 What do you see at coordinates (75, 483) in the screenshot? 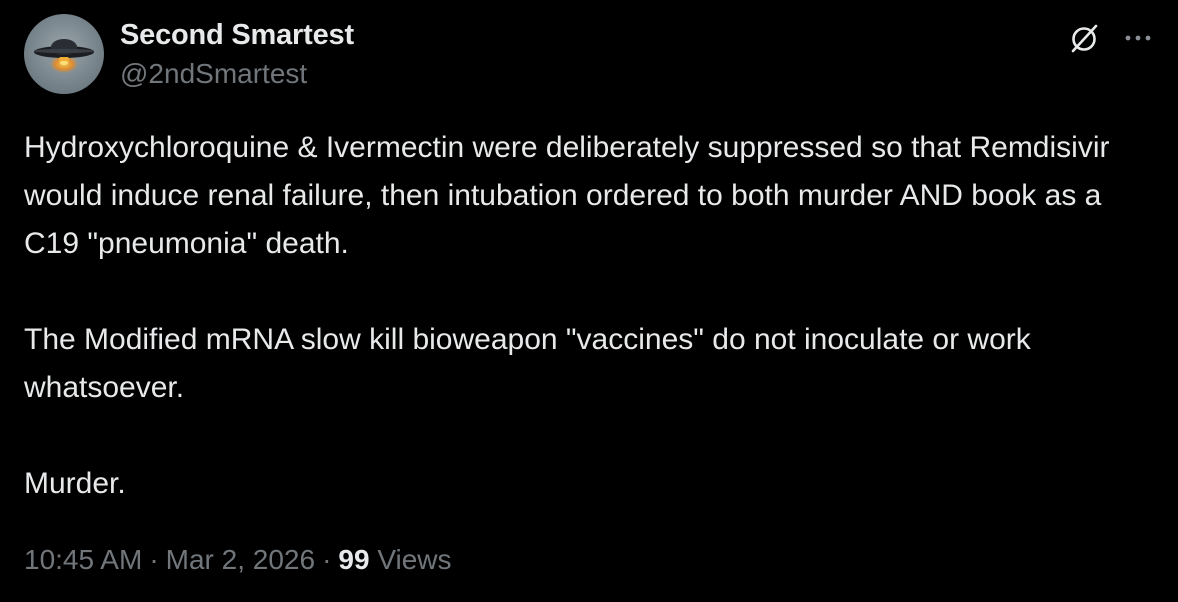
I see `post-paragraph: Murder.` at bounding box center [75, 483].